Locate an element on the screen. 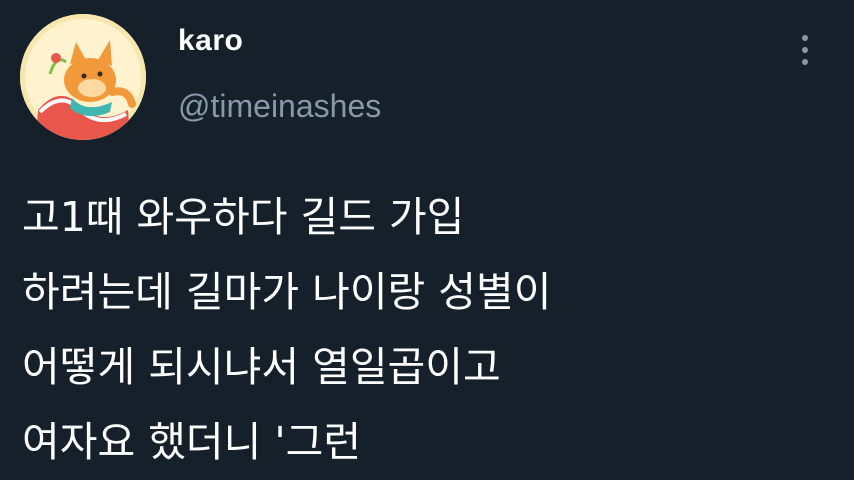 Image resolution: width=854 pixels, height=480 pixels. avatar is located at coordinates (83, 77).